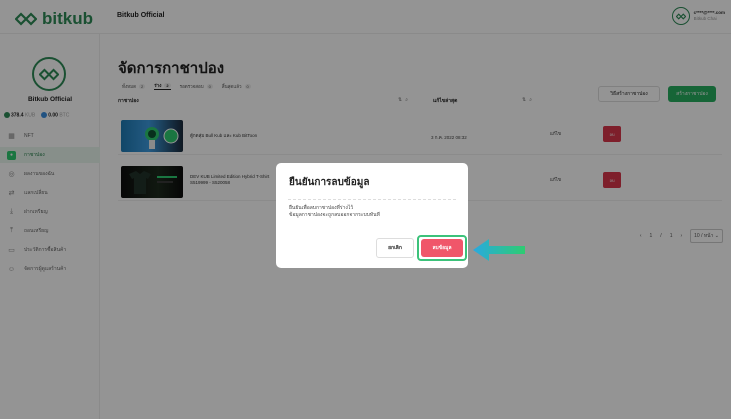 This screenshot has width=731, height=419. What do you see at coordinates (499, 250) in the screenshot?
I see `pointer-arrow-icon` at bounding box center [499, 250].